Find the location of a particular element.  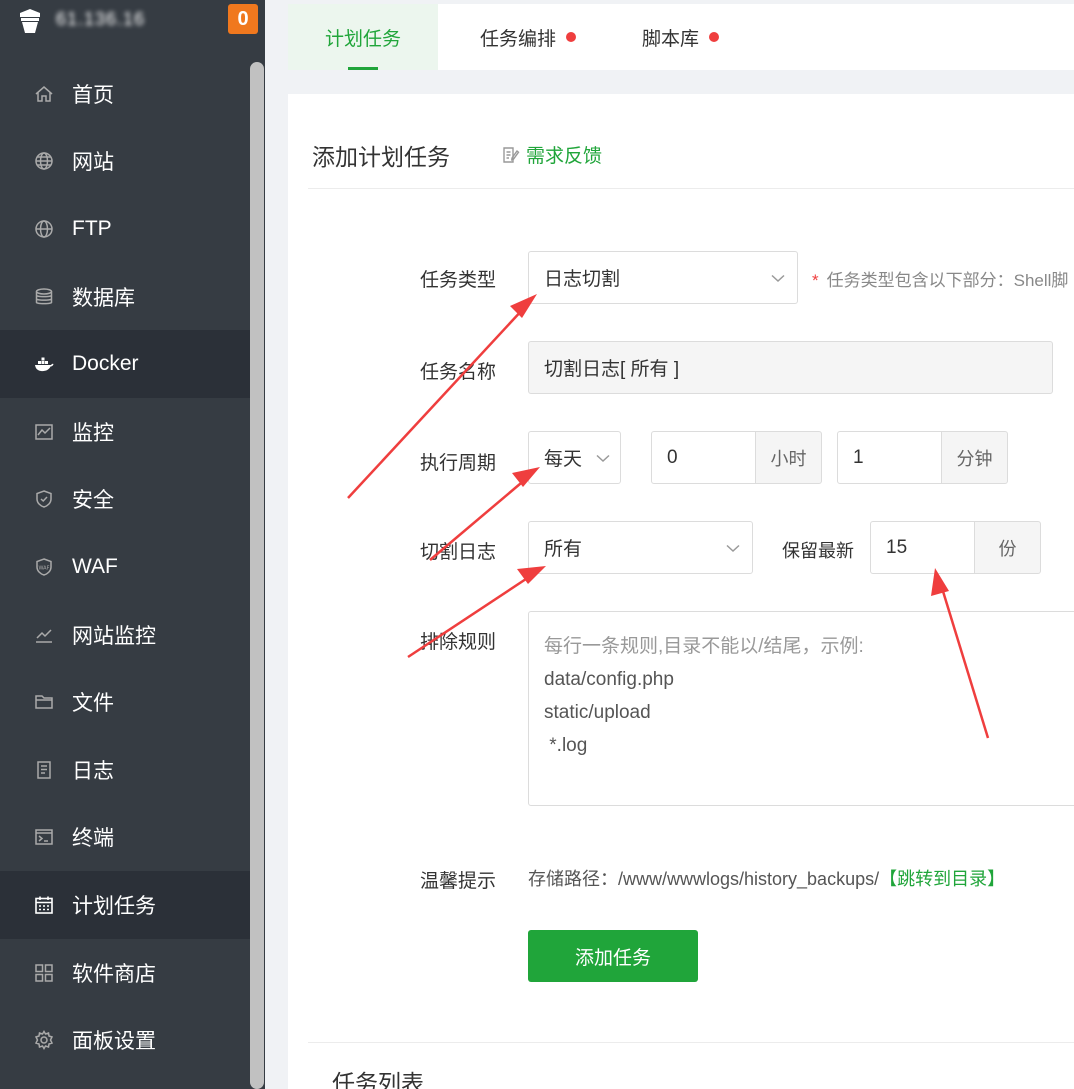

sidebar-item-terminal: 终端 is located at coordinates (125, 838).